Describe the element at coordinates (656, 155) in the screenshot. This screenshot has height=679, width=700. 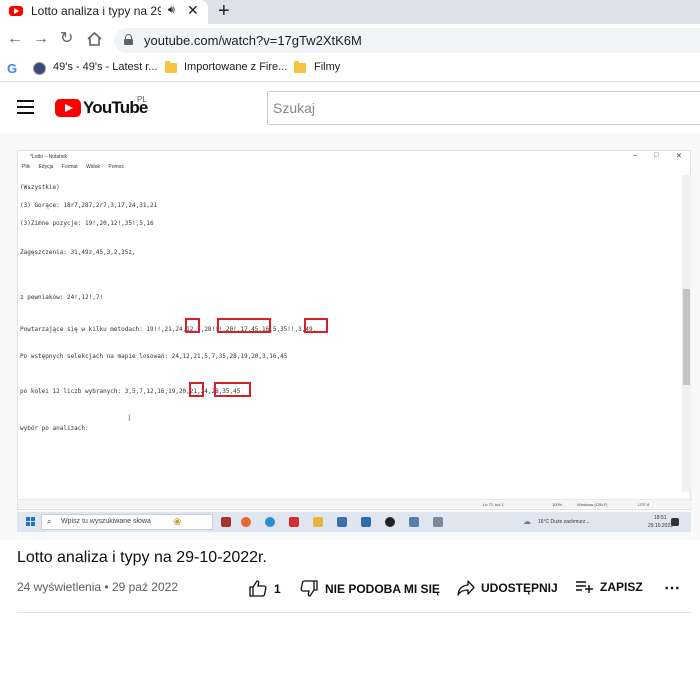
I see `maximize-icon: □` at that location.